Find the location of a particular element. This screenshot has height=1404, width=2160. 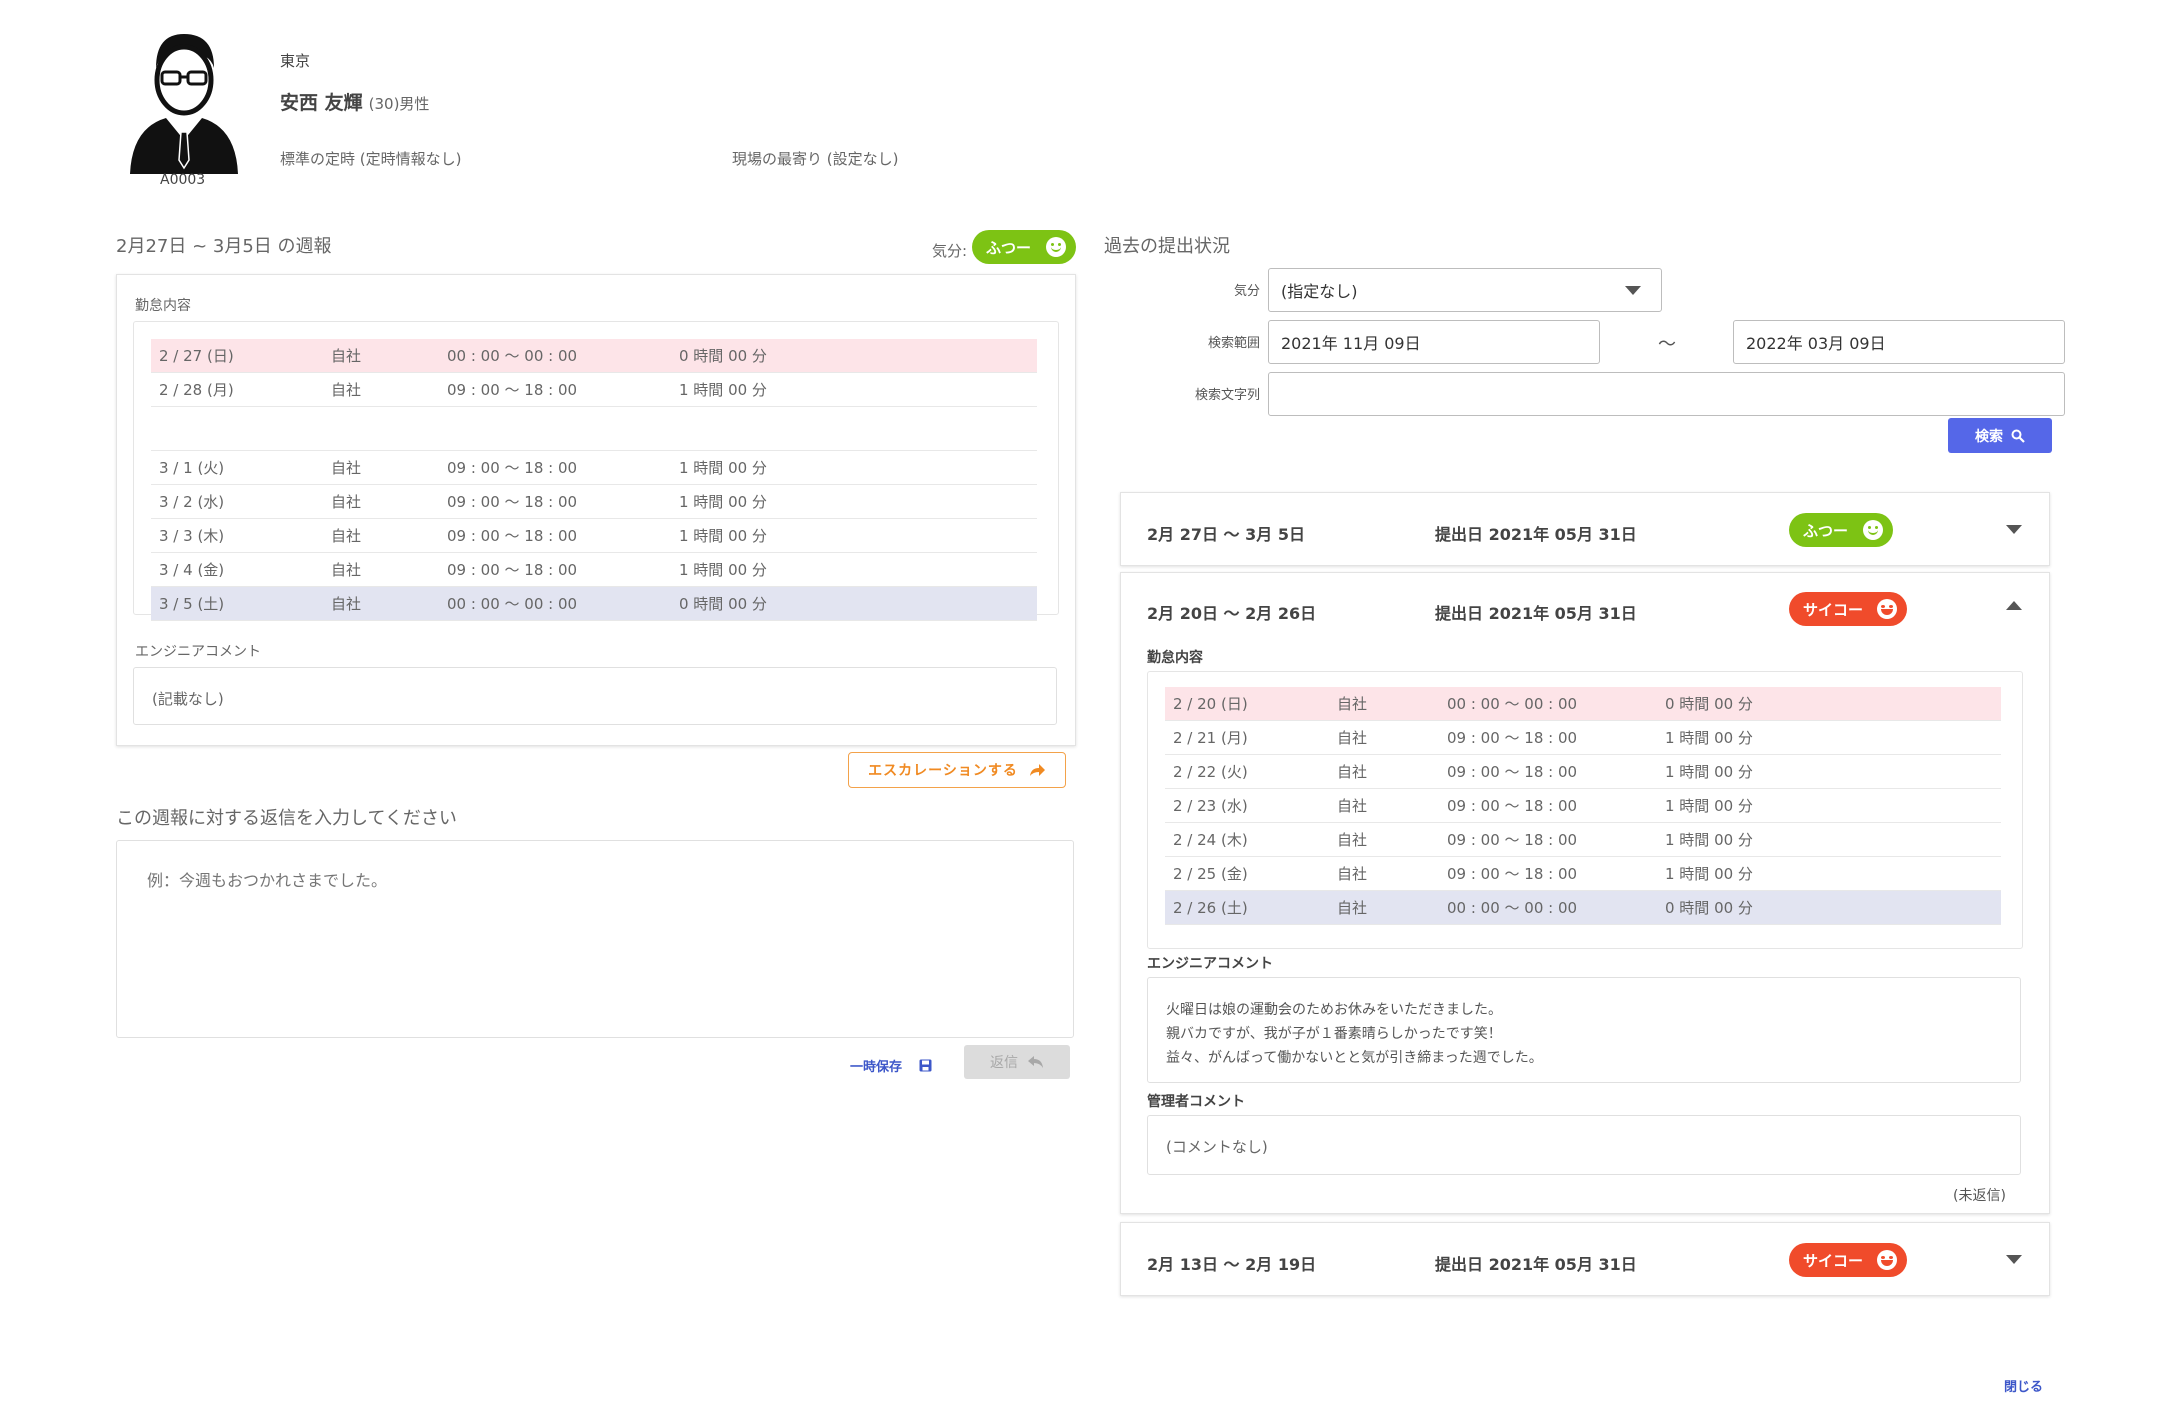

history-period: 2月 13日 〜 2月 19日 is located at coordinates (1232, 1264).